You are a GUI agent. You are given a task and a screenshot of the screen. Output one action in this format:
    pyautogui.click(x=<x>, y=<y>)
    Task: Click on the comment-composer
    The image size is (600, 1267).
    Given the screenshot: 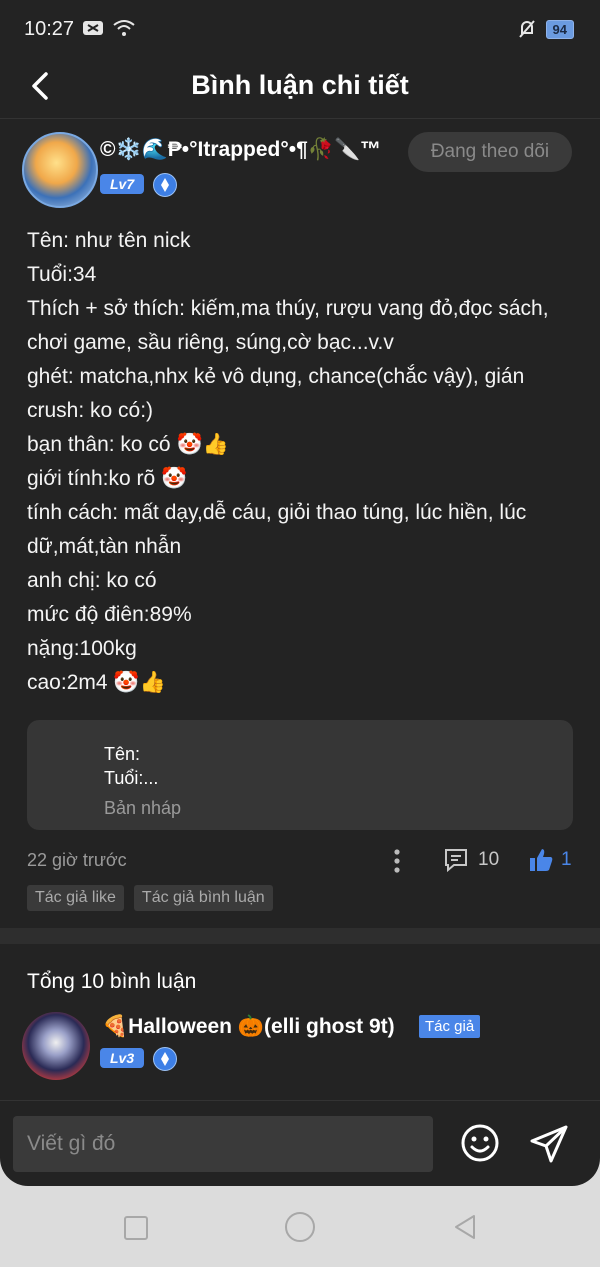 What is the action you would take?
    pyautogui.click(x=300, y=1143)
    